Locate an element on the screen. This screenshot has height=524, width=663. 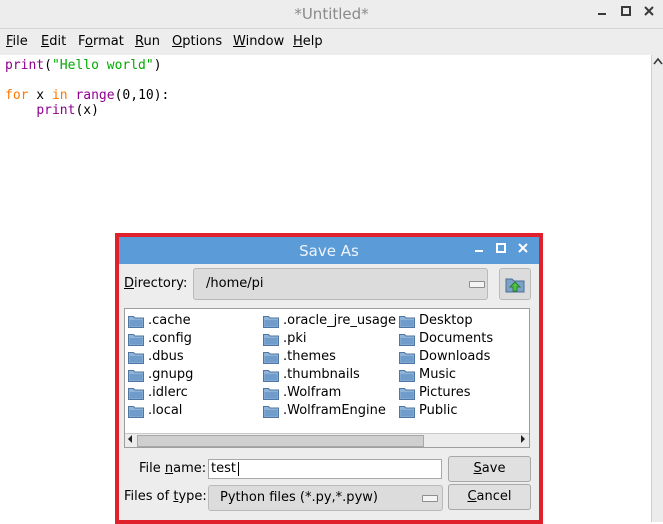
menu-bar: File Edit Format Run Options Window Help is located at coordinates (331, 42).